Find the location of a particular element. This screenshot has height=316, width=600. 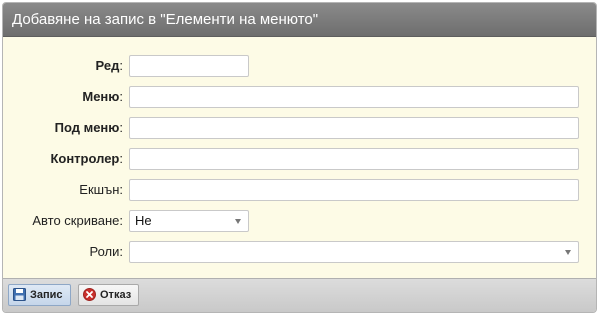

dialog-footer: Запис Отказ is located at coordinates (299, 295).